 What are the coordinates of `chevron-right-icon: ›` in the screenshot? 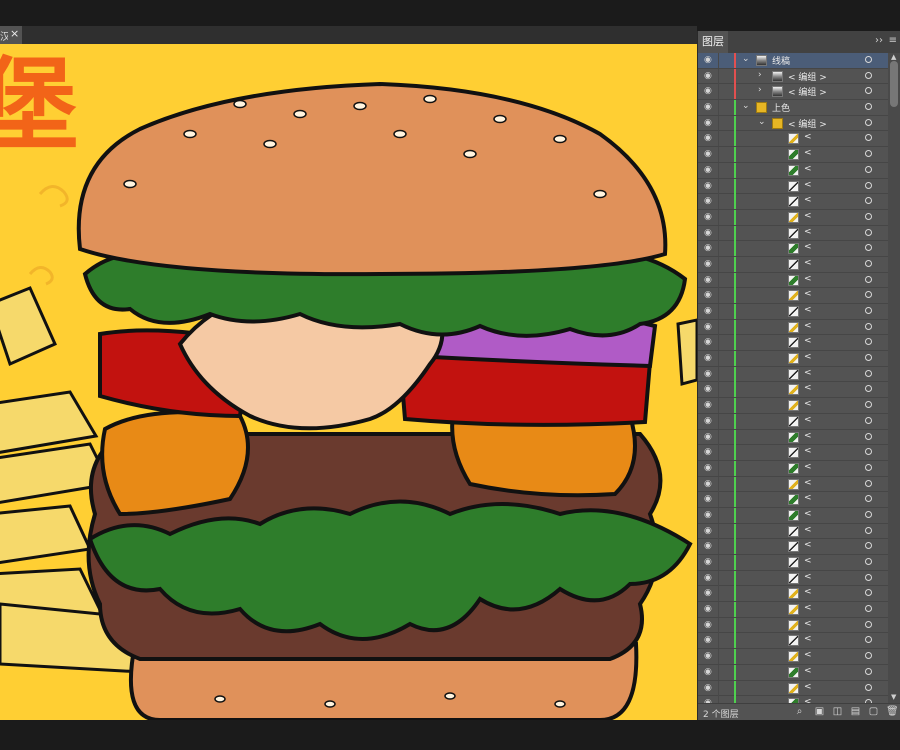 It's located at (760, 75).